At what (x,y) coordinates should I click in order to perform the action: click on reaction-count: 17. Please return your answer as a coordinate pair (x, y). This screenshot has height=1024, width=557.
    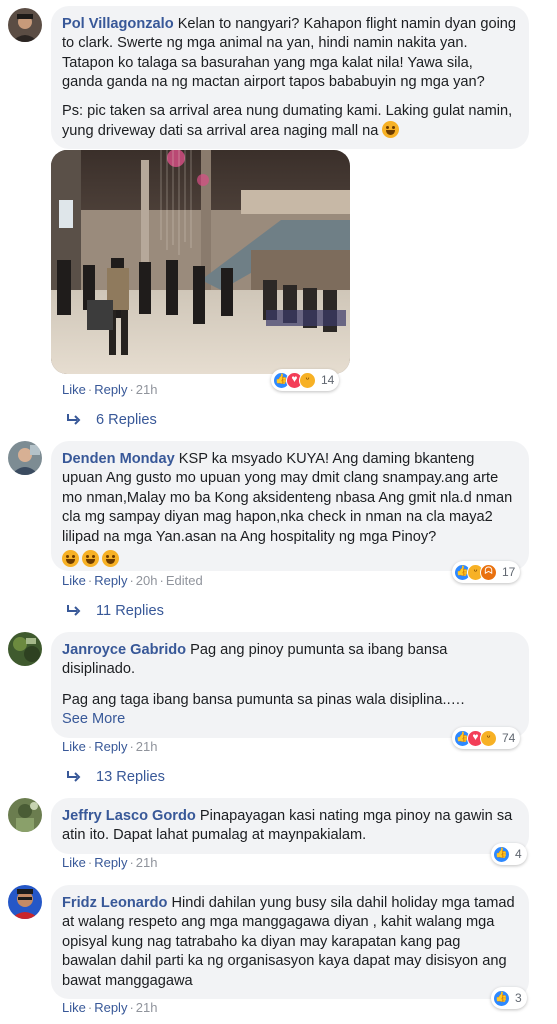
    Looking at the image, I should click on (509, 572).